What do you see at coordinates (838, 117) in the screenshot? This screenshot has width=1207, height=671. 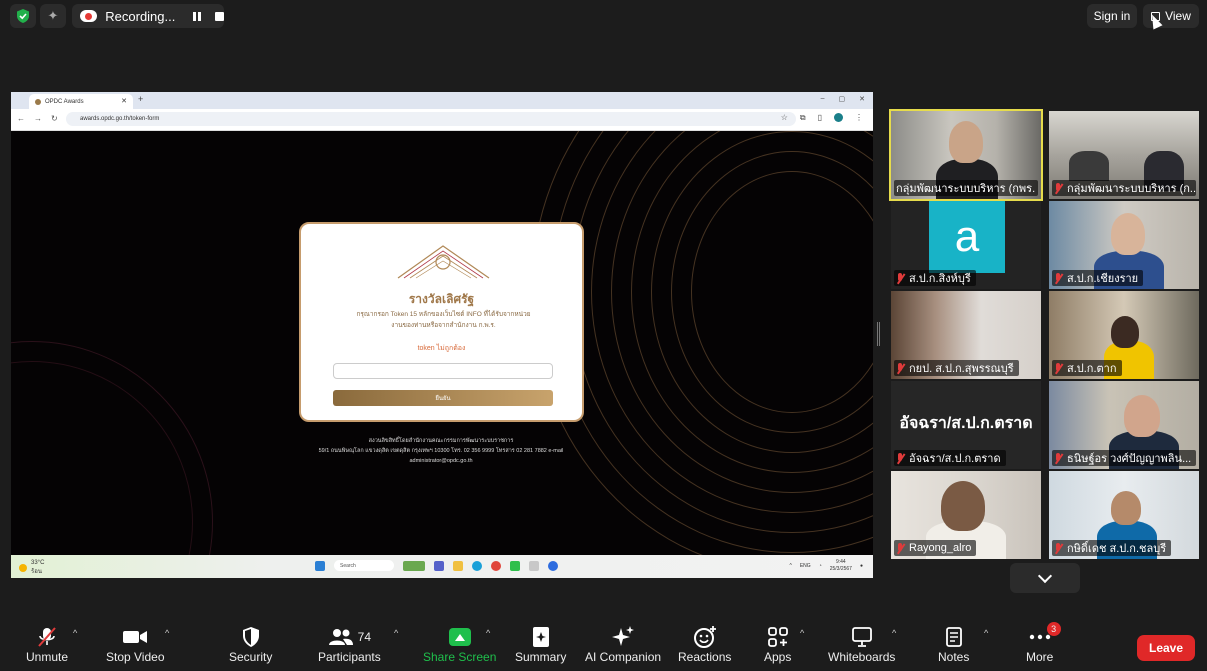 I see `profile-avatar` at bounding box center [838, 117].